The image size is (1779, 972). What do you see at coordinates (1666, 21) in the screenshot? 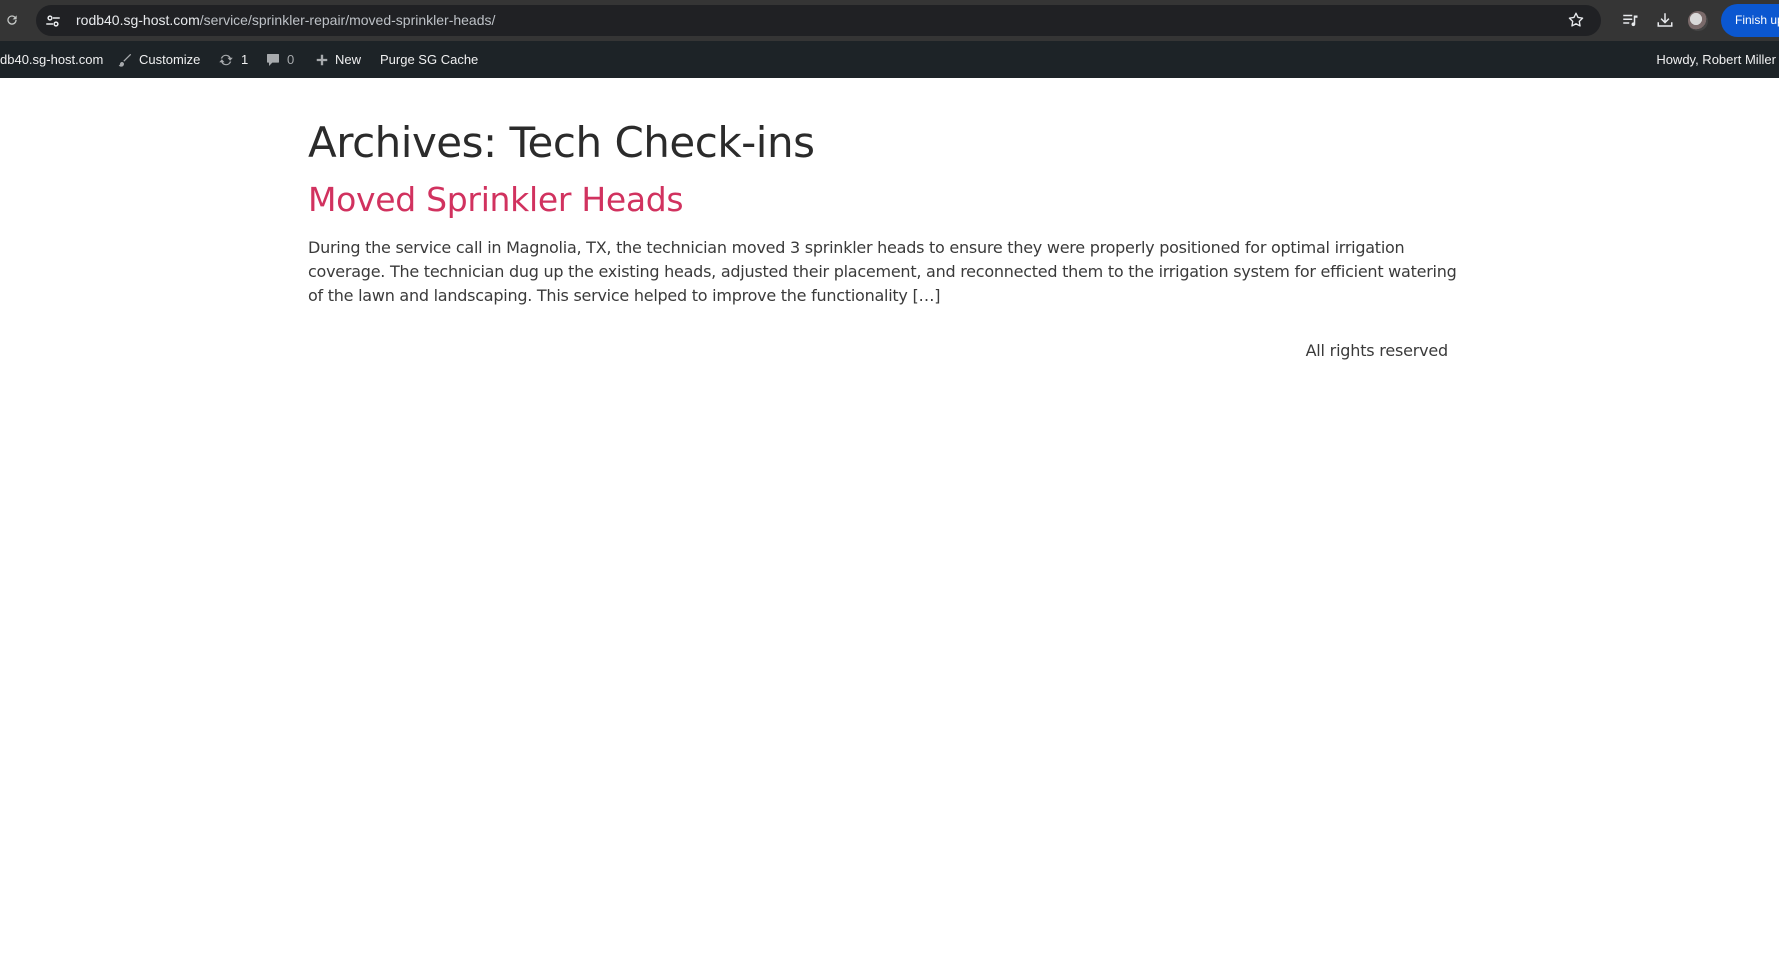
I see `download-icon` at bounding box center [1666, 21].